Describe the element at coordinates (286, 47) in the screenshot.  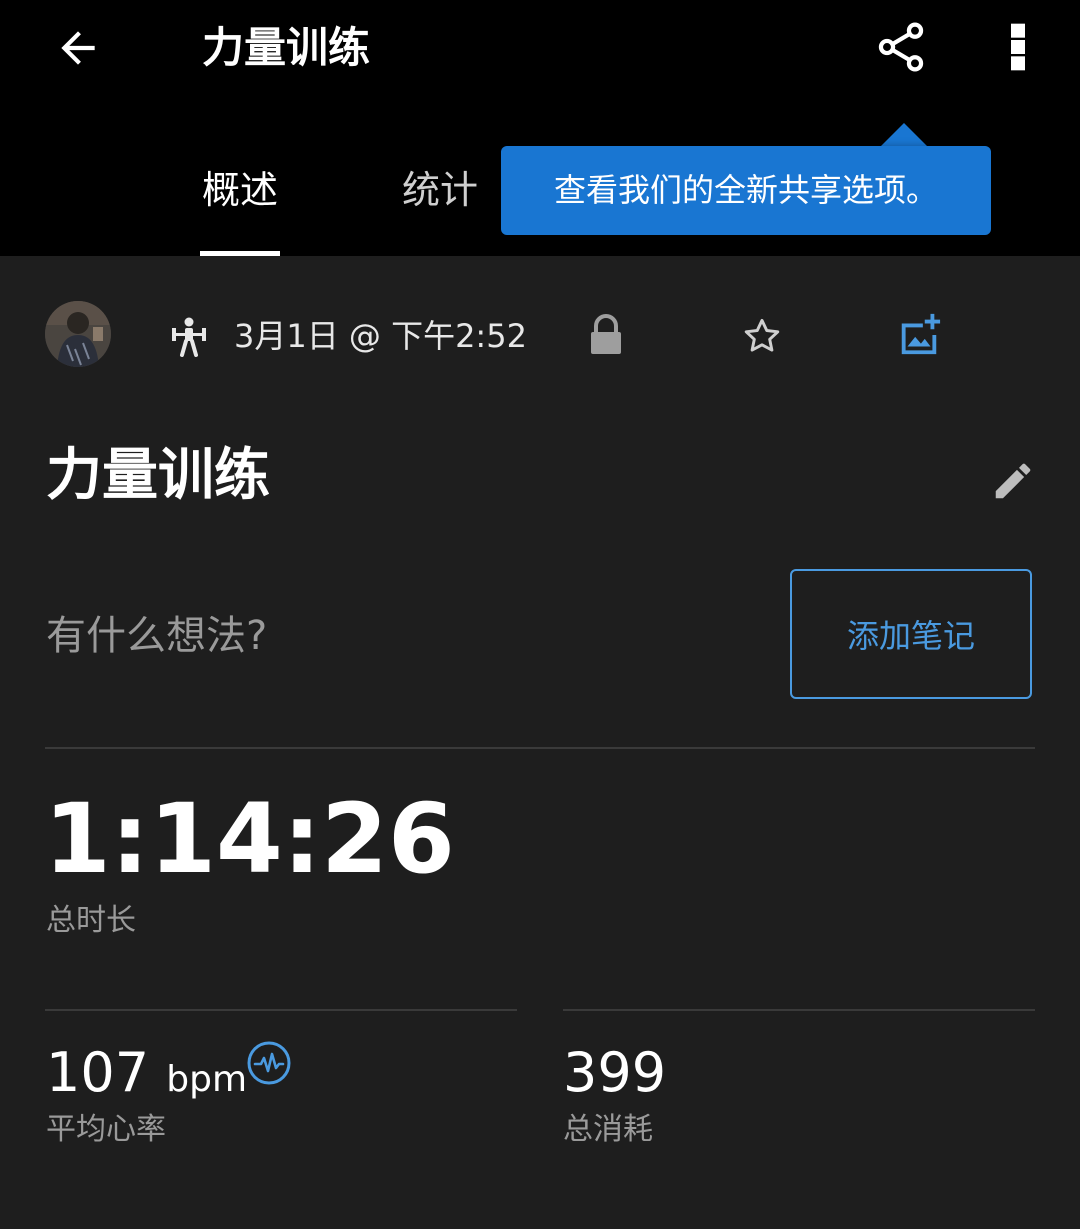
I see `page-title: 力量训练` at that location.